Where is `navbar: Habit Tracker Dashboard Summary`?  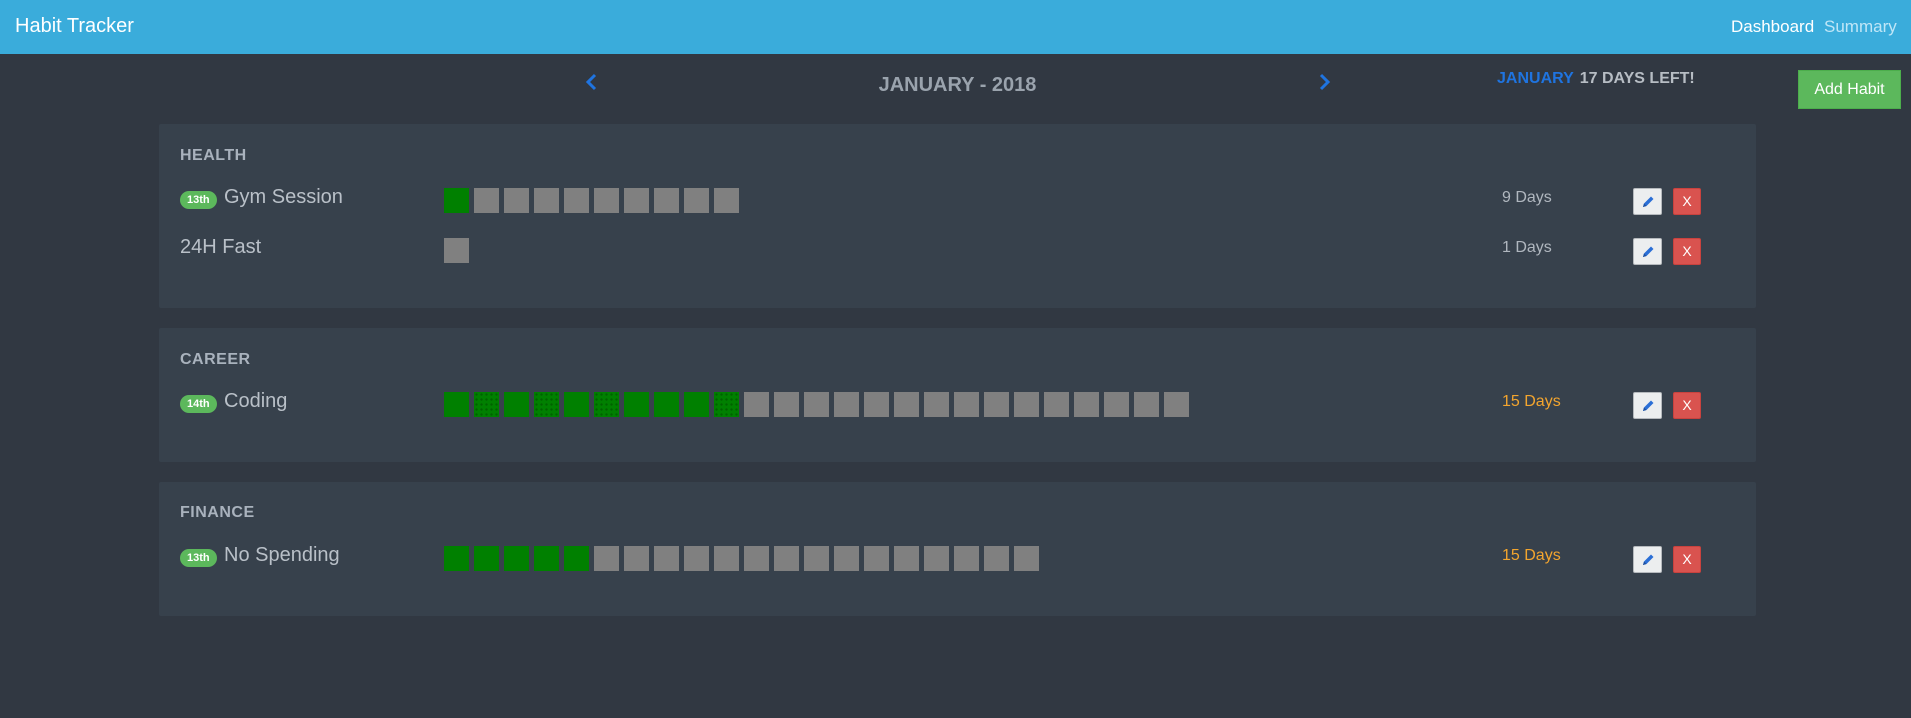 navbar: Habit Tracker Dashboard Summary is located at coordinates (955, 27).